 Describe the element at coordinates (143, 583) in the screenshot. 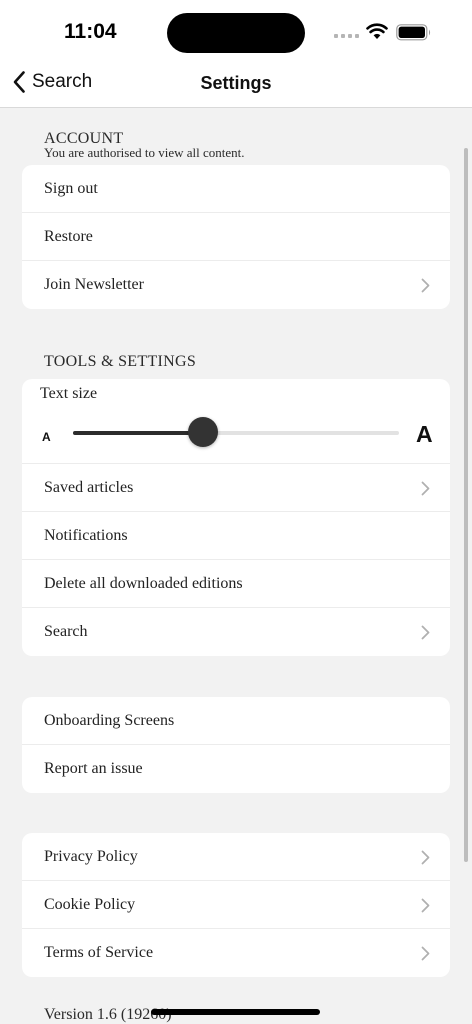

I see `row-label: Delete all downloaded editions` at that location.